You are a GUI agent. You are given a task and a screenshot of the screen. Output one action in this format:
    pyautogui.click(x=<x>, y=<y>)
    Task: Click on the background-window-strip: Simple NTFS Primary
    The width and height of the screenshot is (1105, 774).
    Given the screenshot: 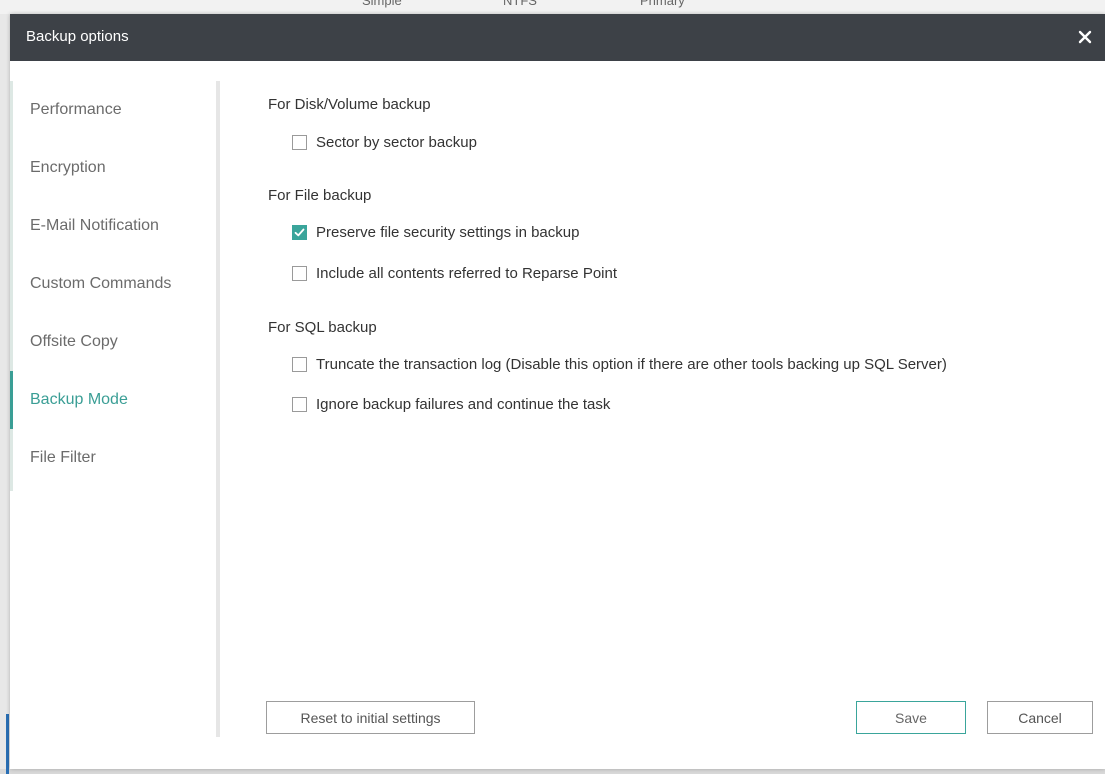 What is the action you would take?
    pyautogui.click(x=552, y=7)
    